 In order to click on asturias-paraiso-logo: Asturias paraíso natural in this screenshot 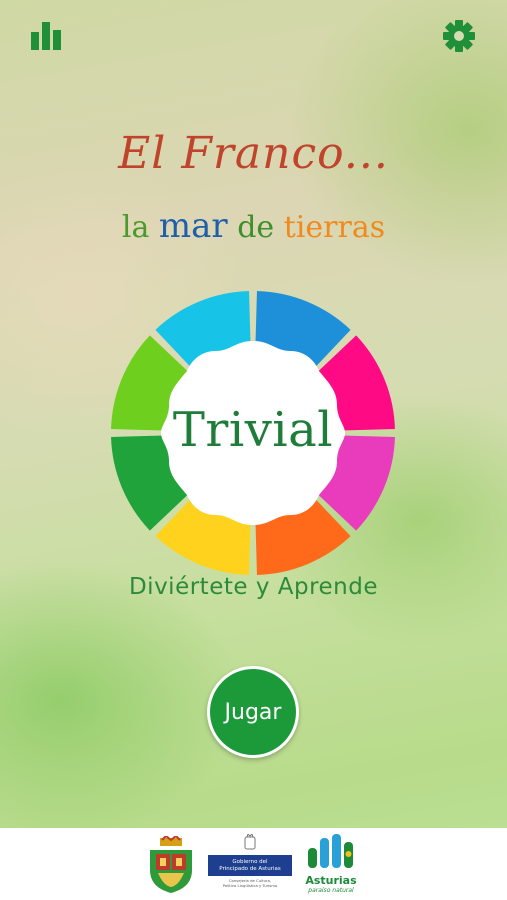, I will do `click(331, 865)`.